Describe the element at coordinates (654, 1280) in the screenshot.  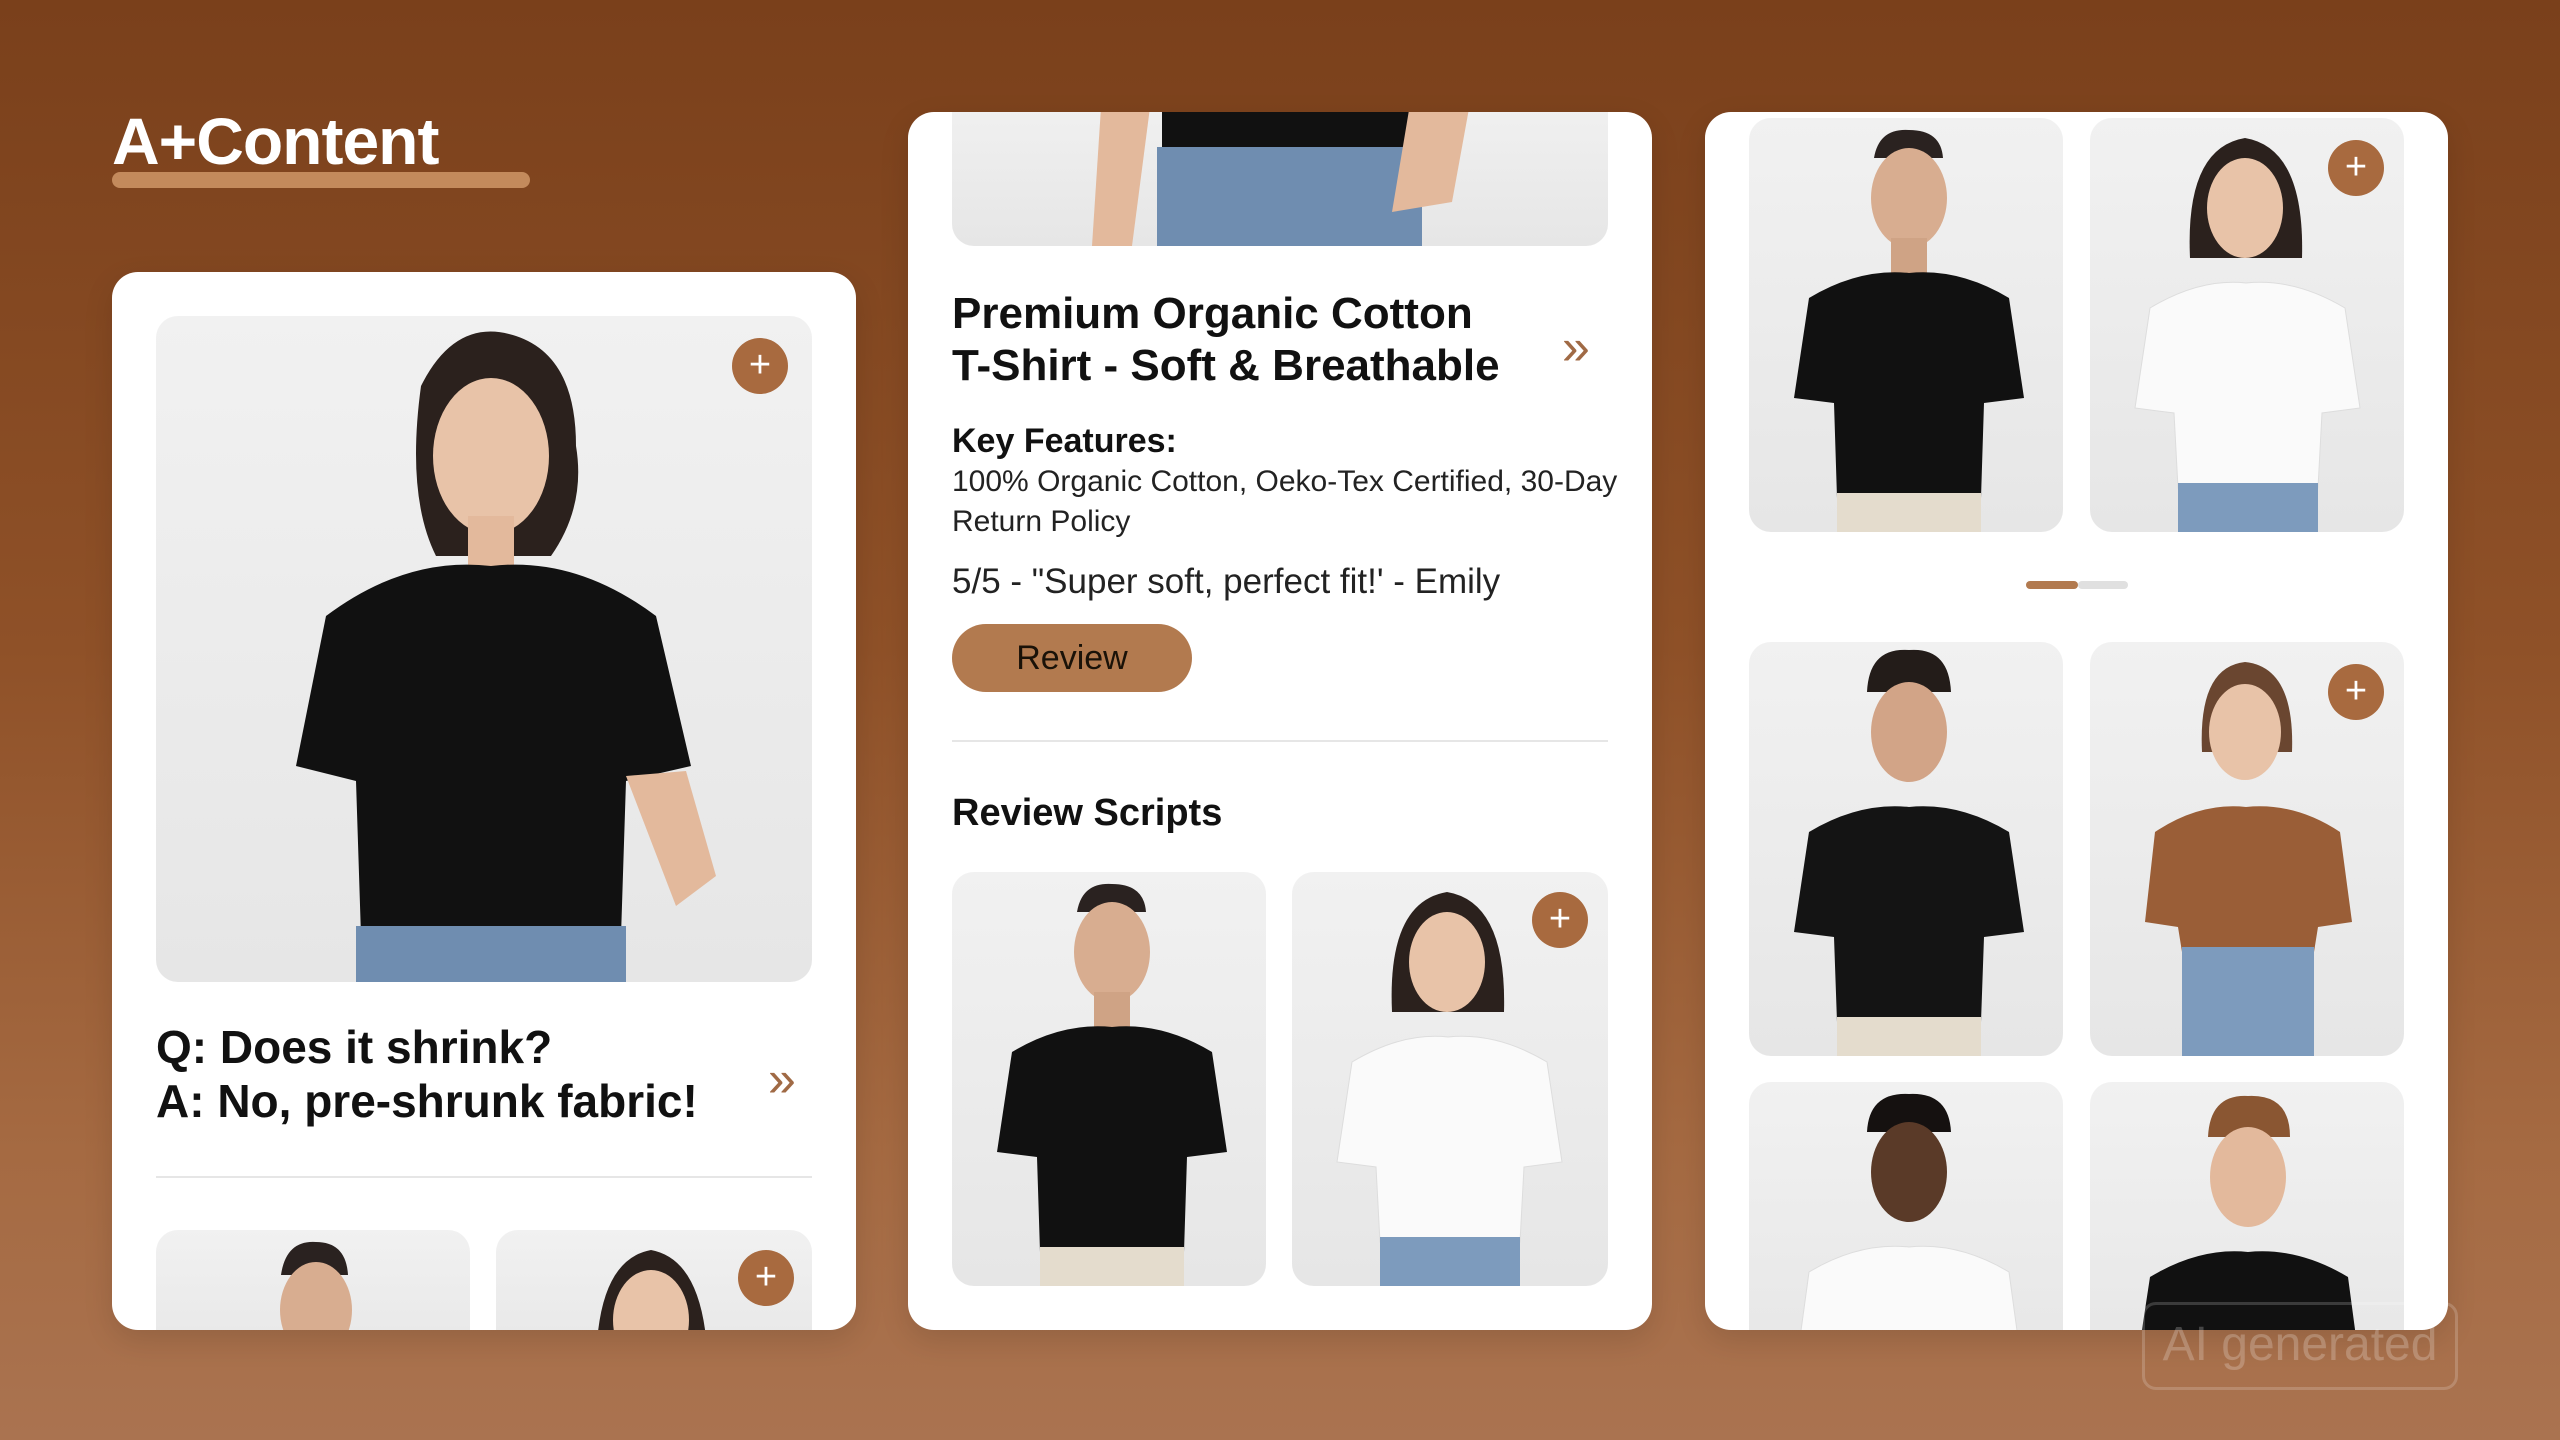
I see `thumbnail-woman: +` at that location.